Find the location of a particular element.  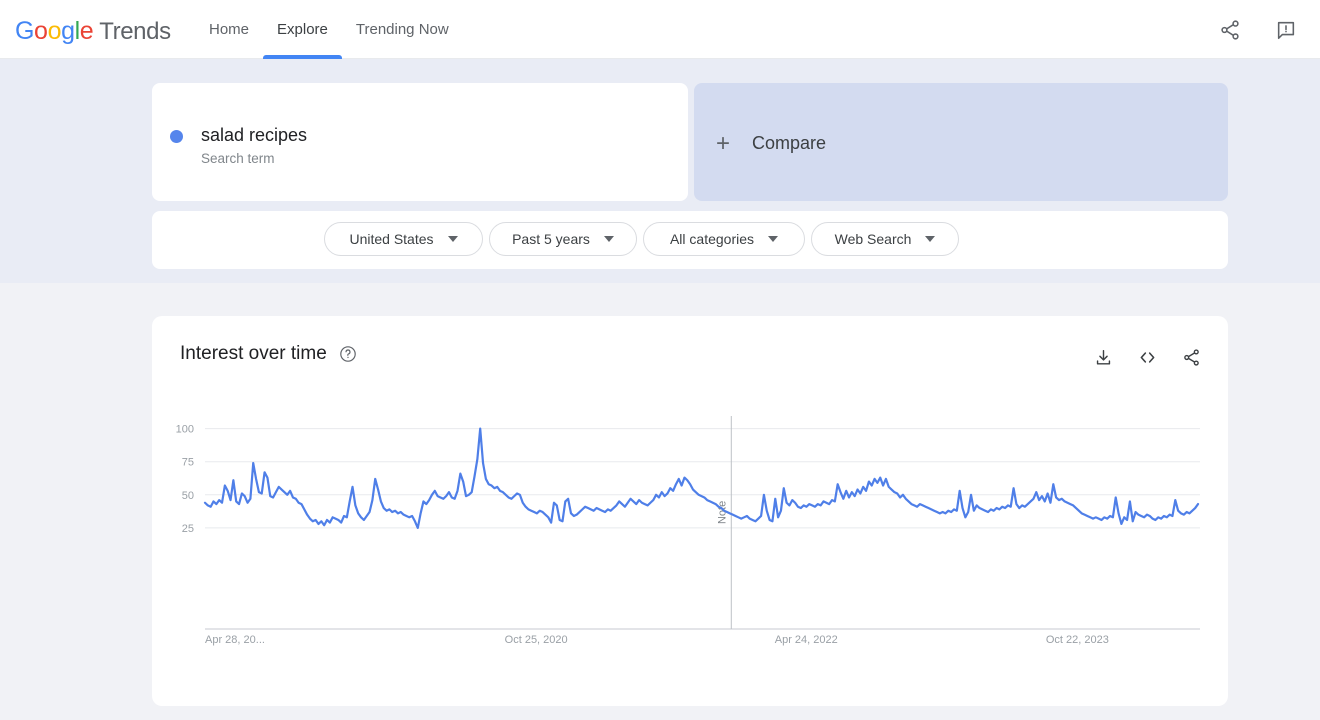

feedback-icon is located at coordinates (1286, 30).